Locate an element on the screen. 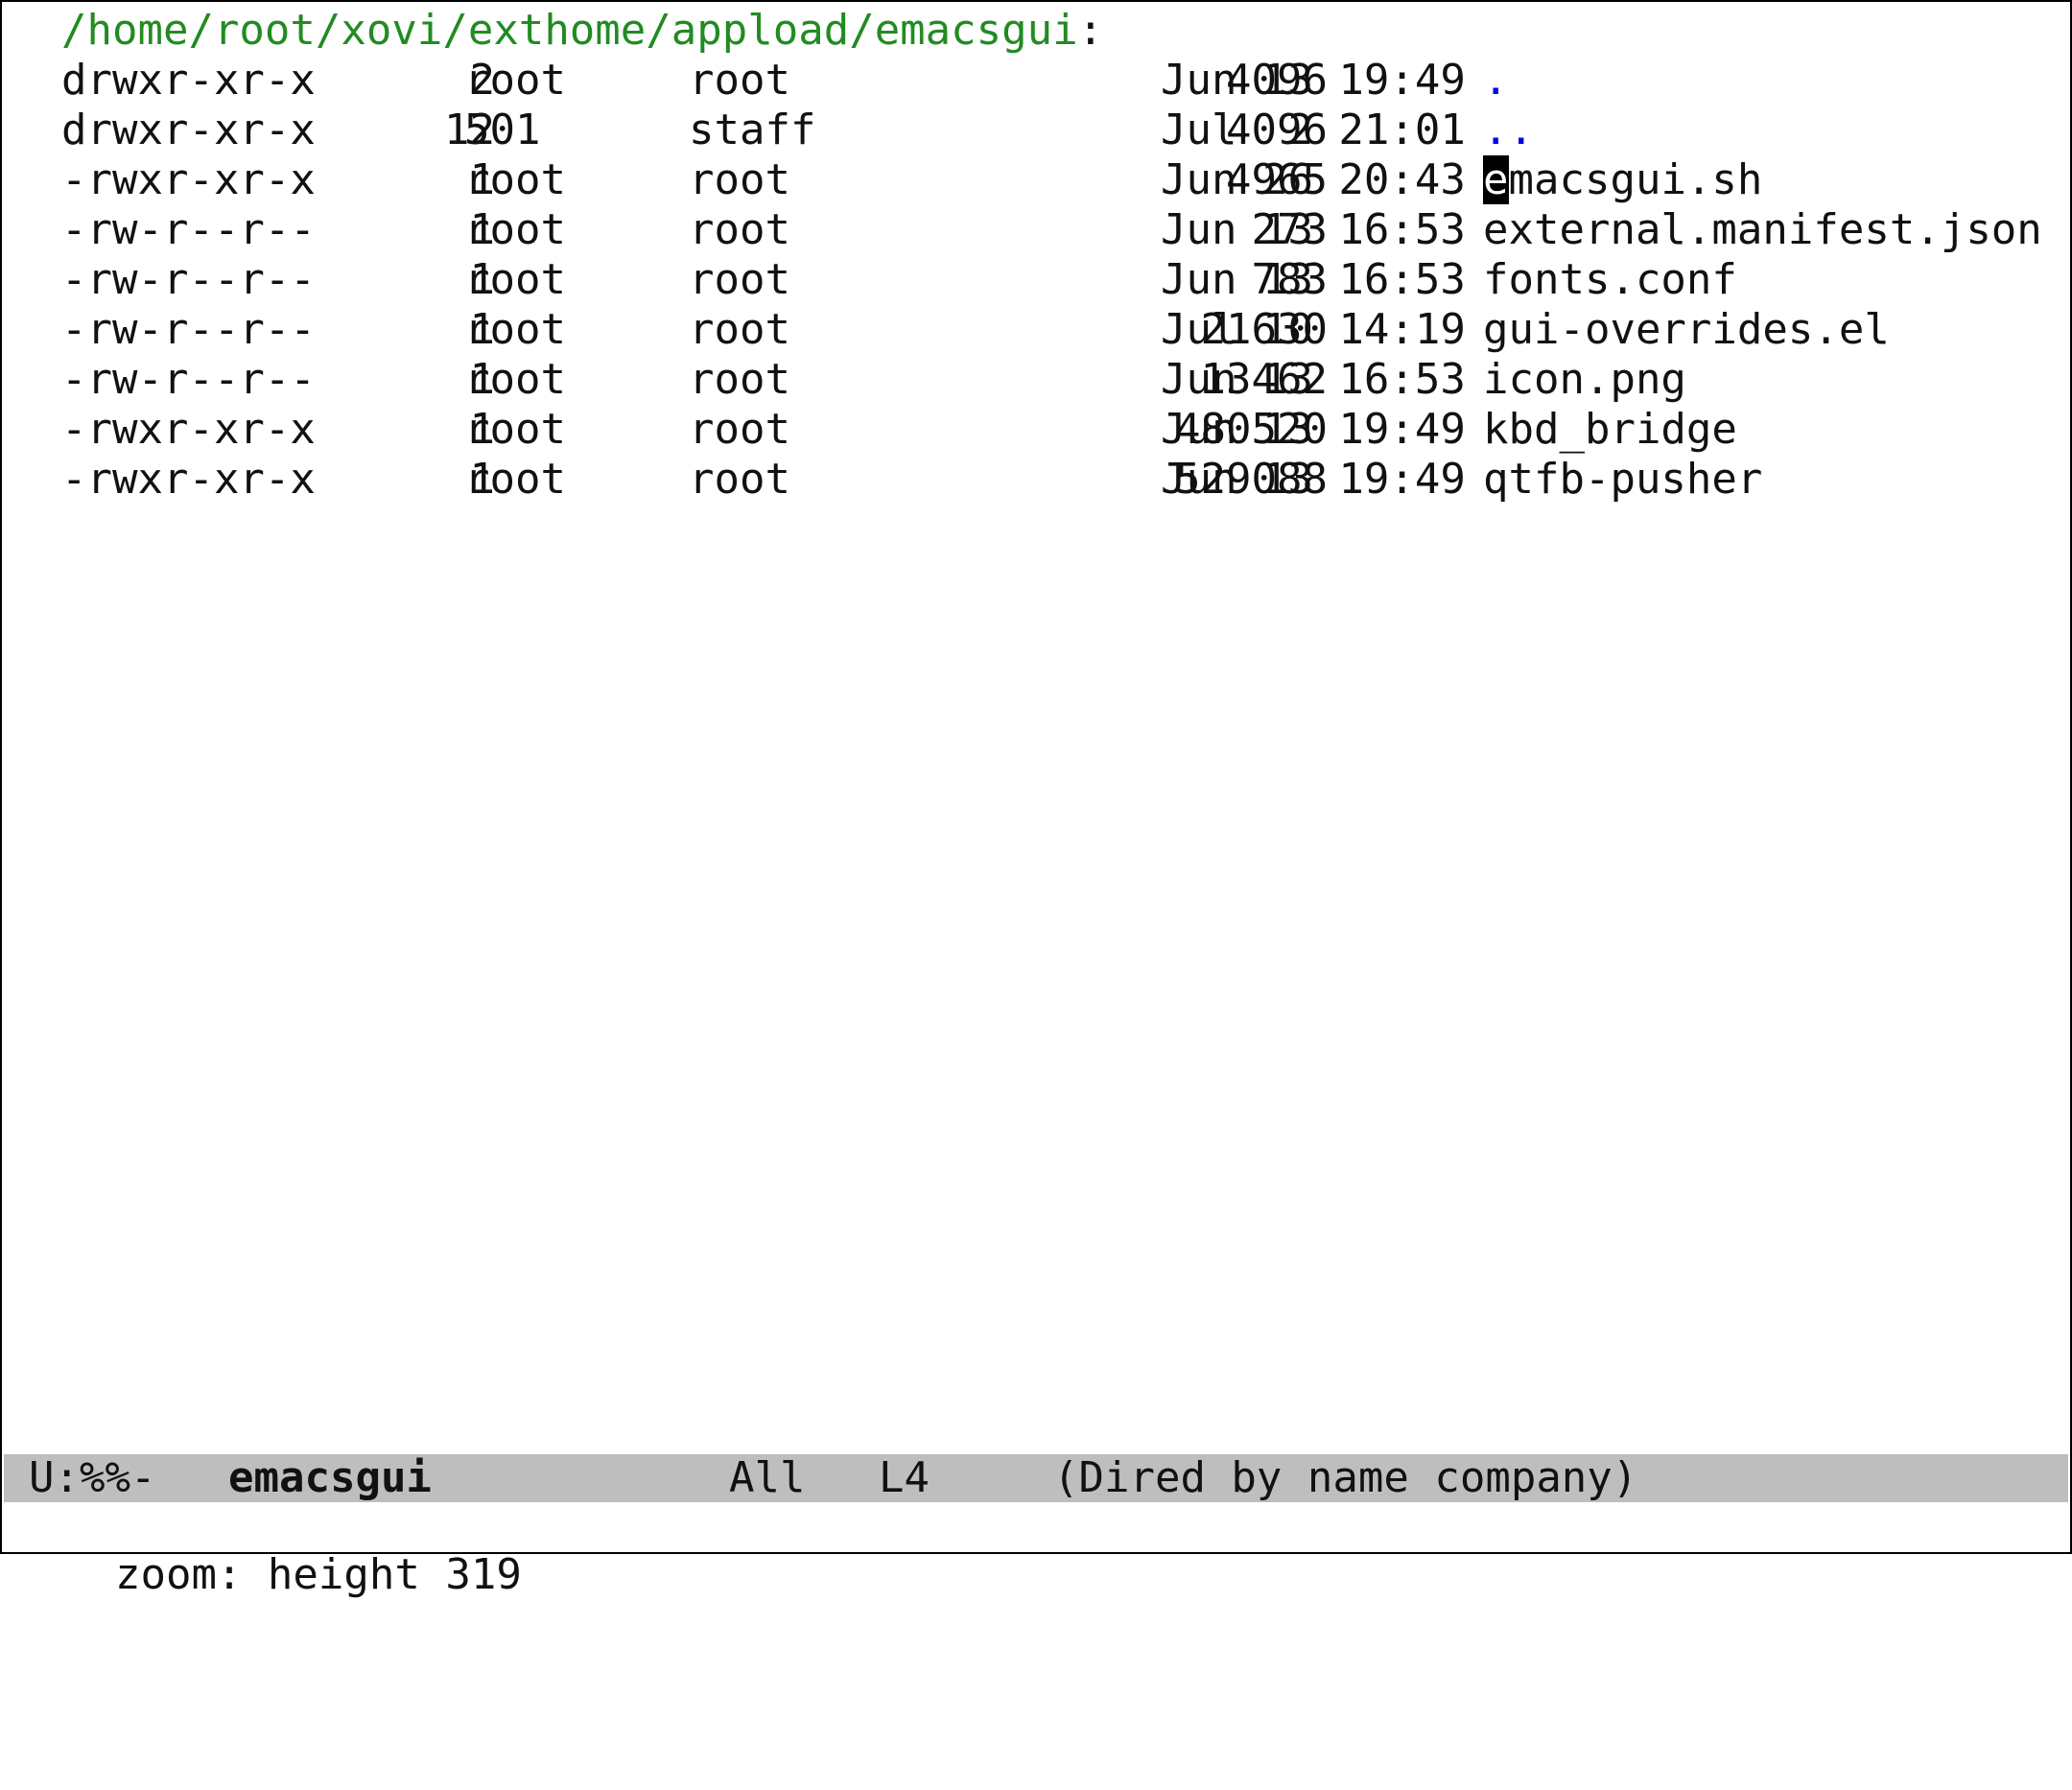 The width and height of the screenshot is (2072, 1790). file-name: emacsgui.sh is located at coordinates (1622, 180).